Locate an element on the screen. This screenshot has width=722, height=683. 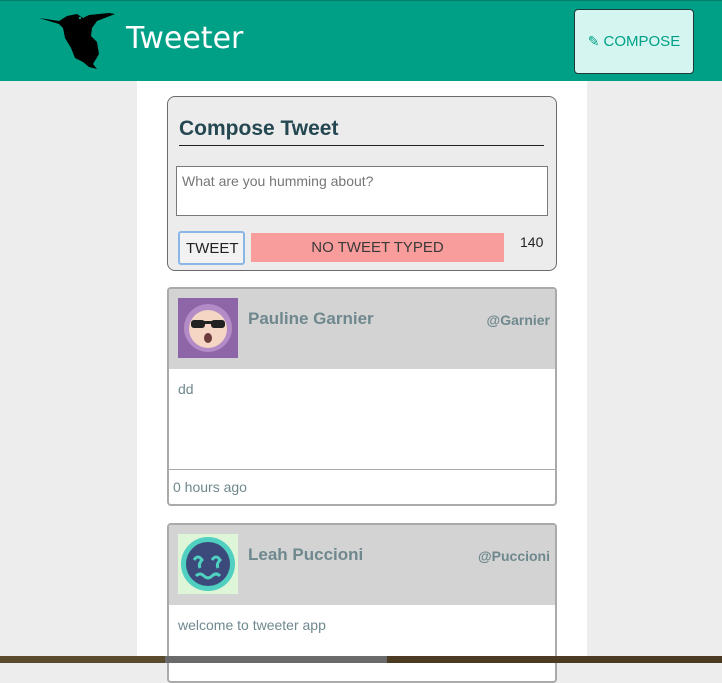
pencil-icon: ✎ is located at coordinates (593, 41).